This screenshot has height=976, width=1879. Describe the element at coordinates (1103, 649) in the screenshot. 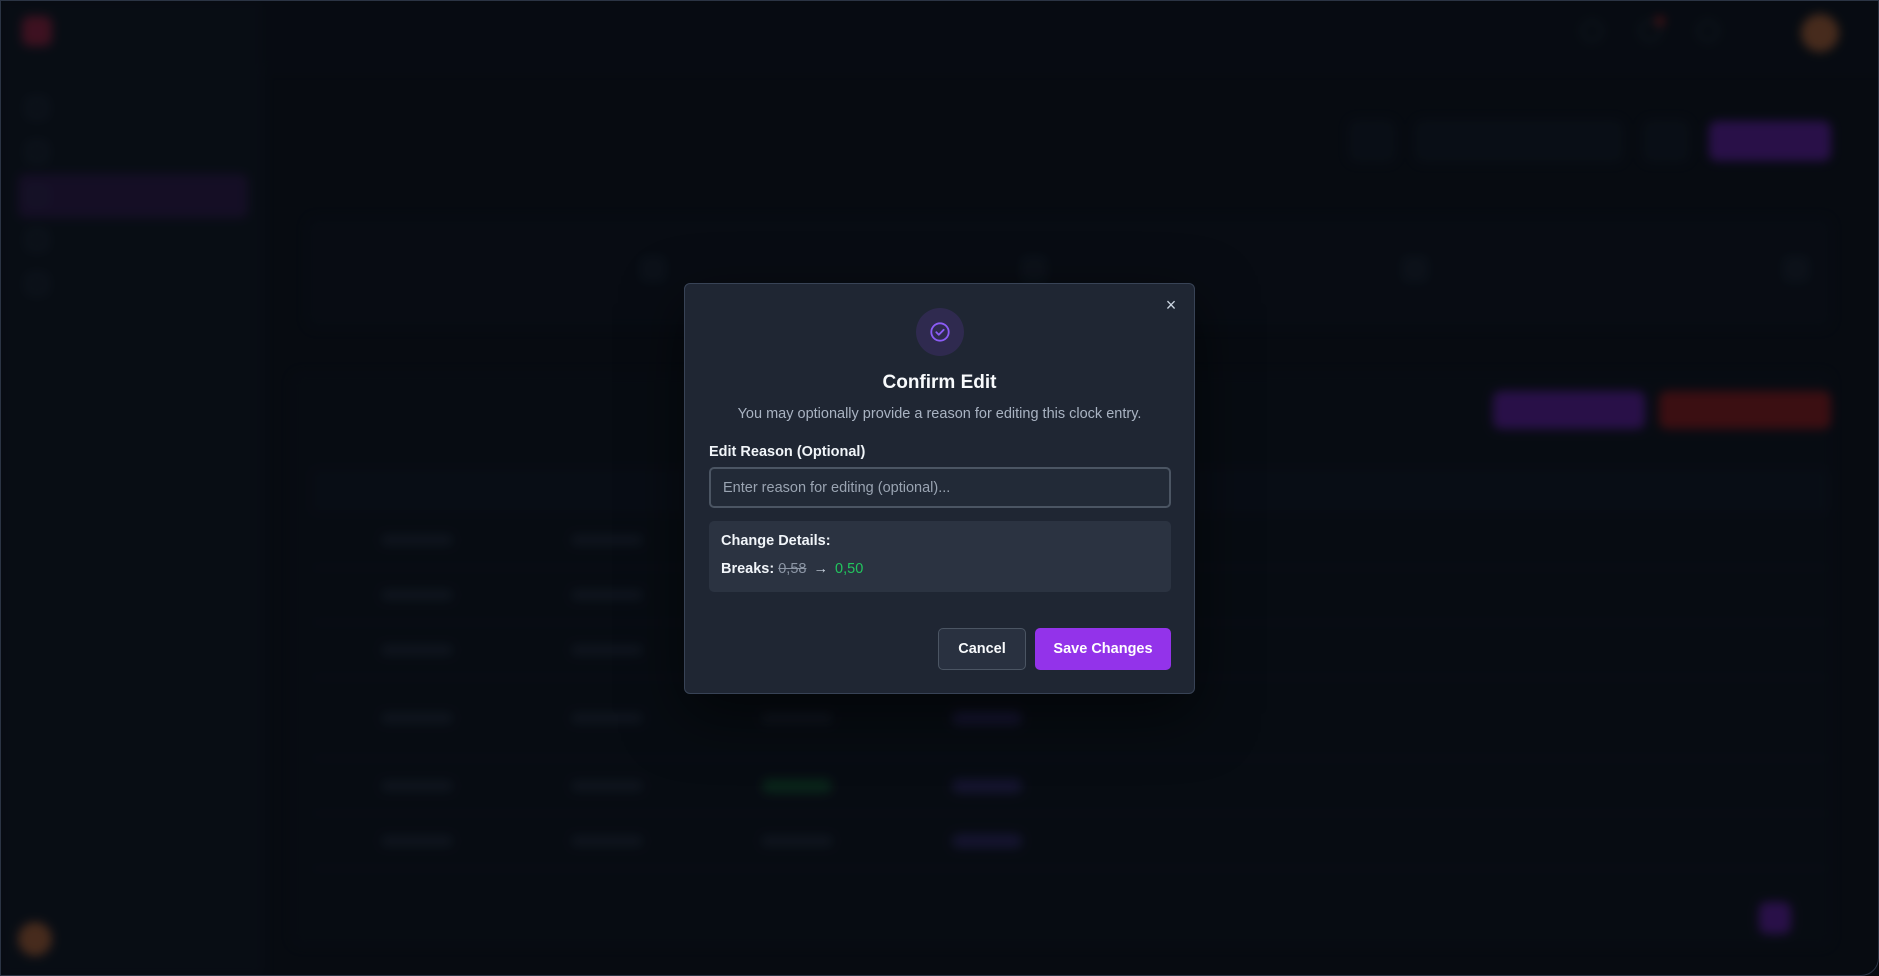

I see `save-changes-button: Save Changes` at that location.